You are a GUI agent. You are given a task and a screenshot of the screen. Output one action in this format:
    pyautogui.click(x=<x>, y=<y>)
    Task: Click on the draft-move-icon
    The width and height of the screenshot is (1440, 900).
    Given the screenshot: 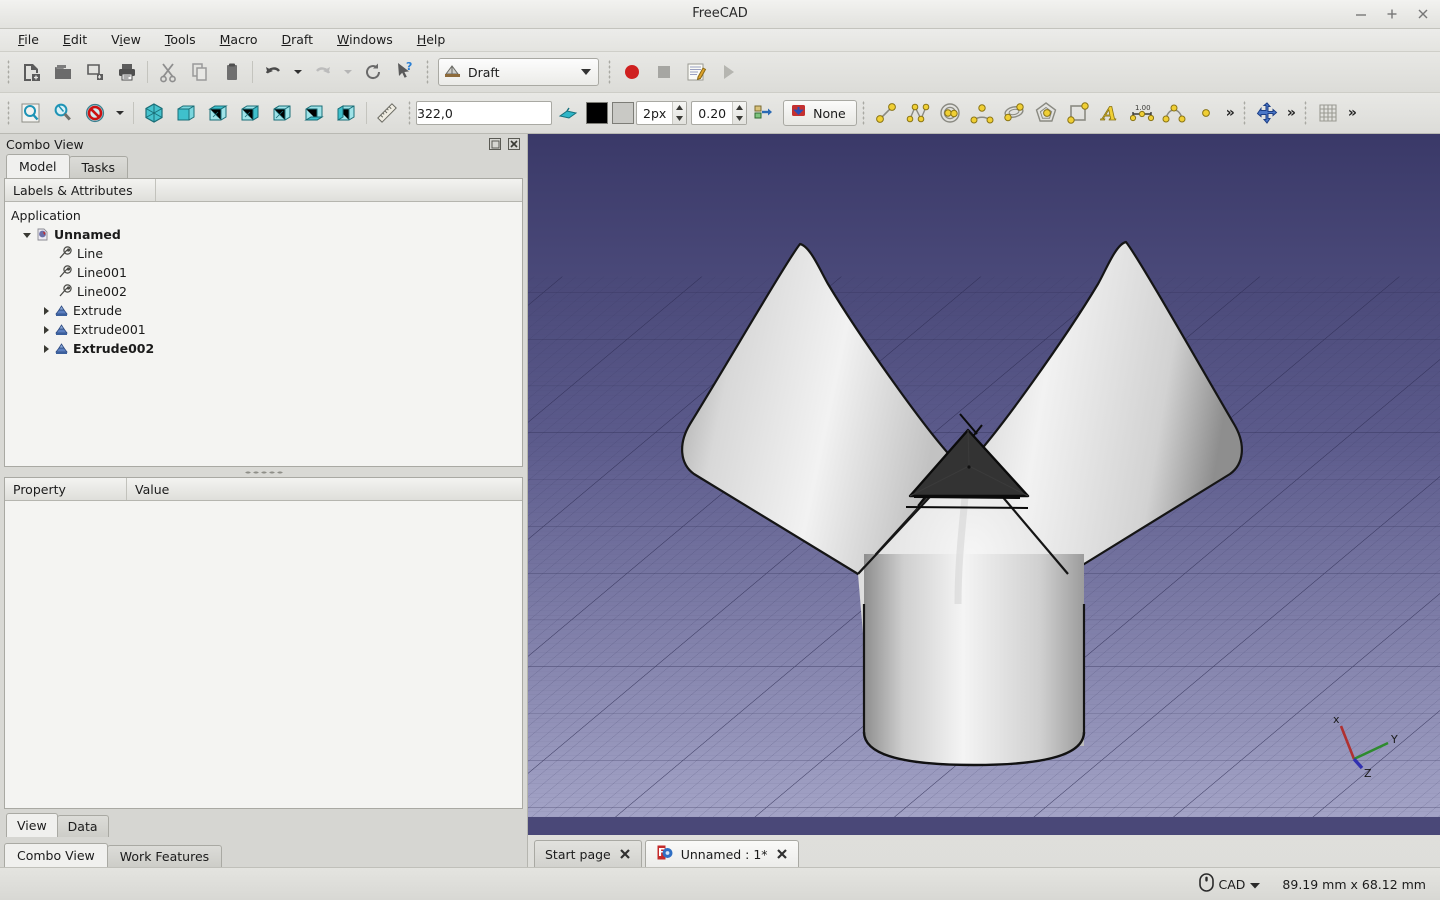 What is the action you would take?
    pyautogui.click(x=1267, y=113)
    